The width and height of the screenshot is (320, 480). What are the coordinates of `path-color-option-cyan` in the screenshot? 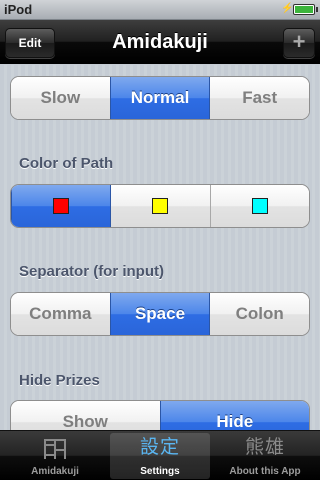 It's located at (259, 206).